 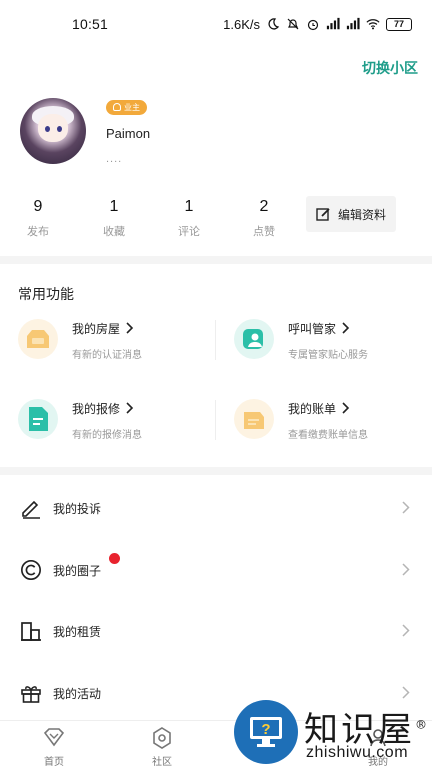 I want to click on tab-community: 社区, so click(x=162, y=747).